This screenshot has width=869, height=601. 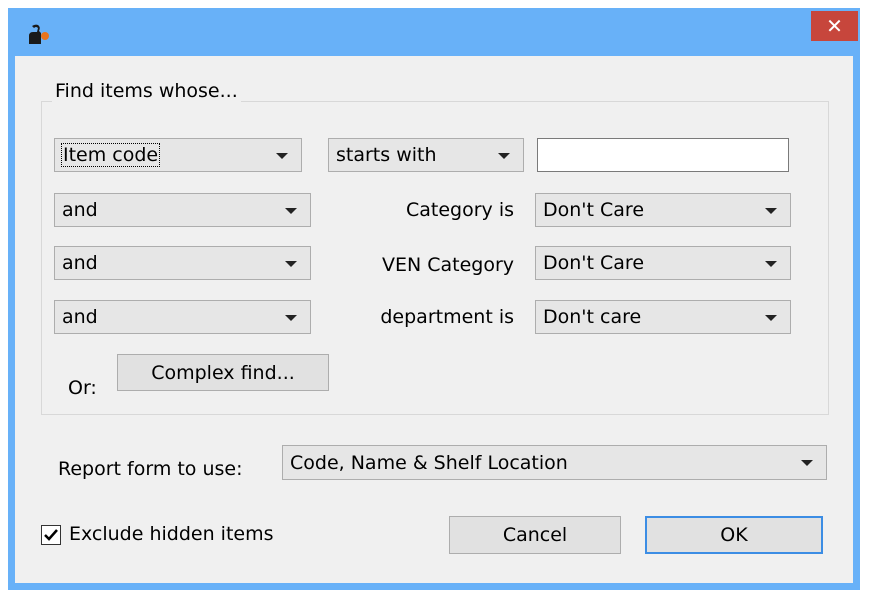 What do you see at coordinates (592, 317) in the screenshot?
I see `department-value: Don't care` at bounding box center [592, 317].